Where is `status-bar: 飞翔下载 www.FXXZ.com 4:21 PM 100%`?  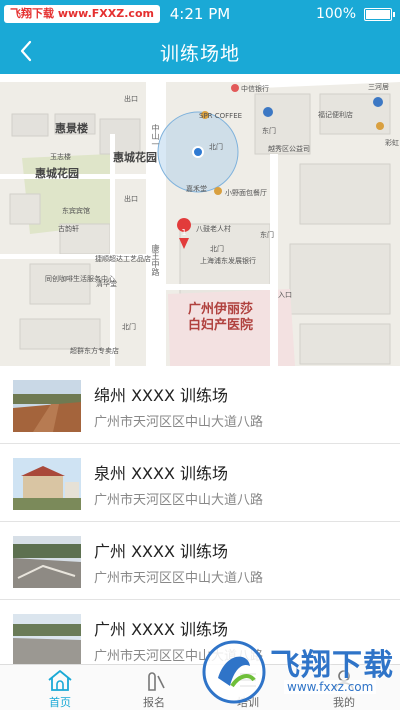
status-bar: 飞翔下载 www.FXXZ.com 4:21 PM 100% is located at coordinates (200, 14).